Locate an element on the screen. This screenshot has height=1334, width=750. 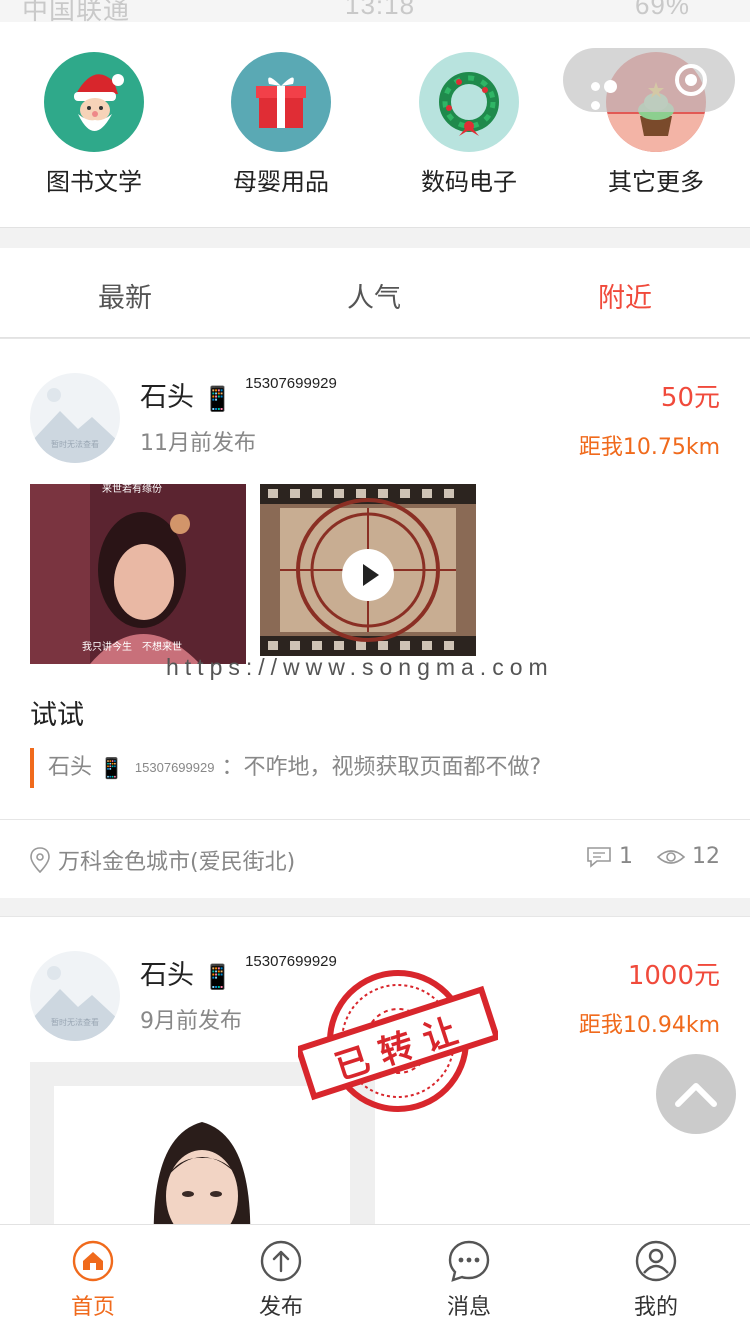
post-time: 9月前发布 is located at coordinates (191, 1021).